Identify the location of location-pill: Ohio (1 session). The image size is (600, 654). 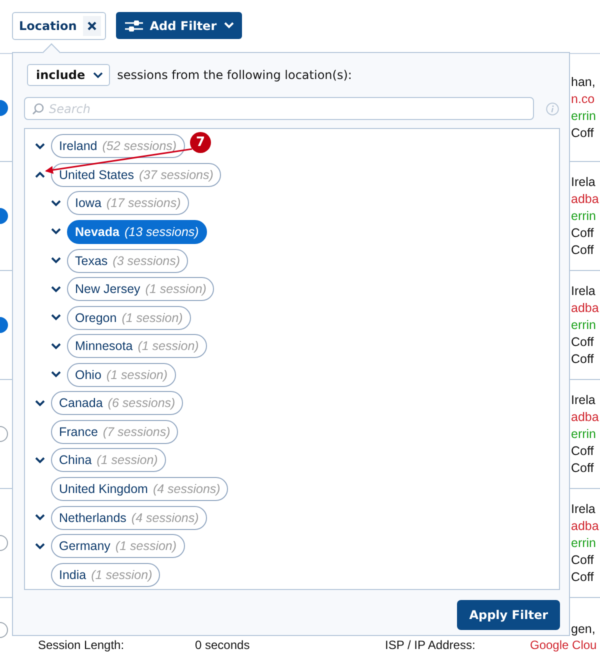
(121, 374).